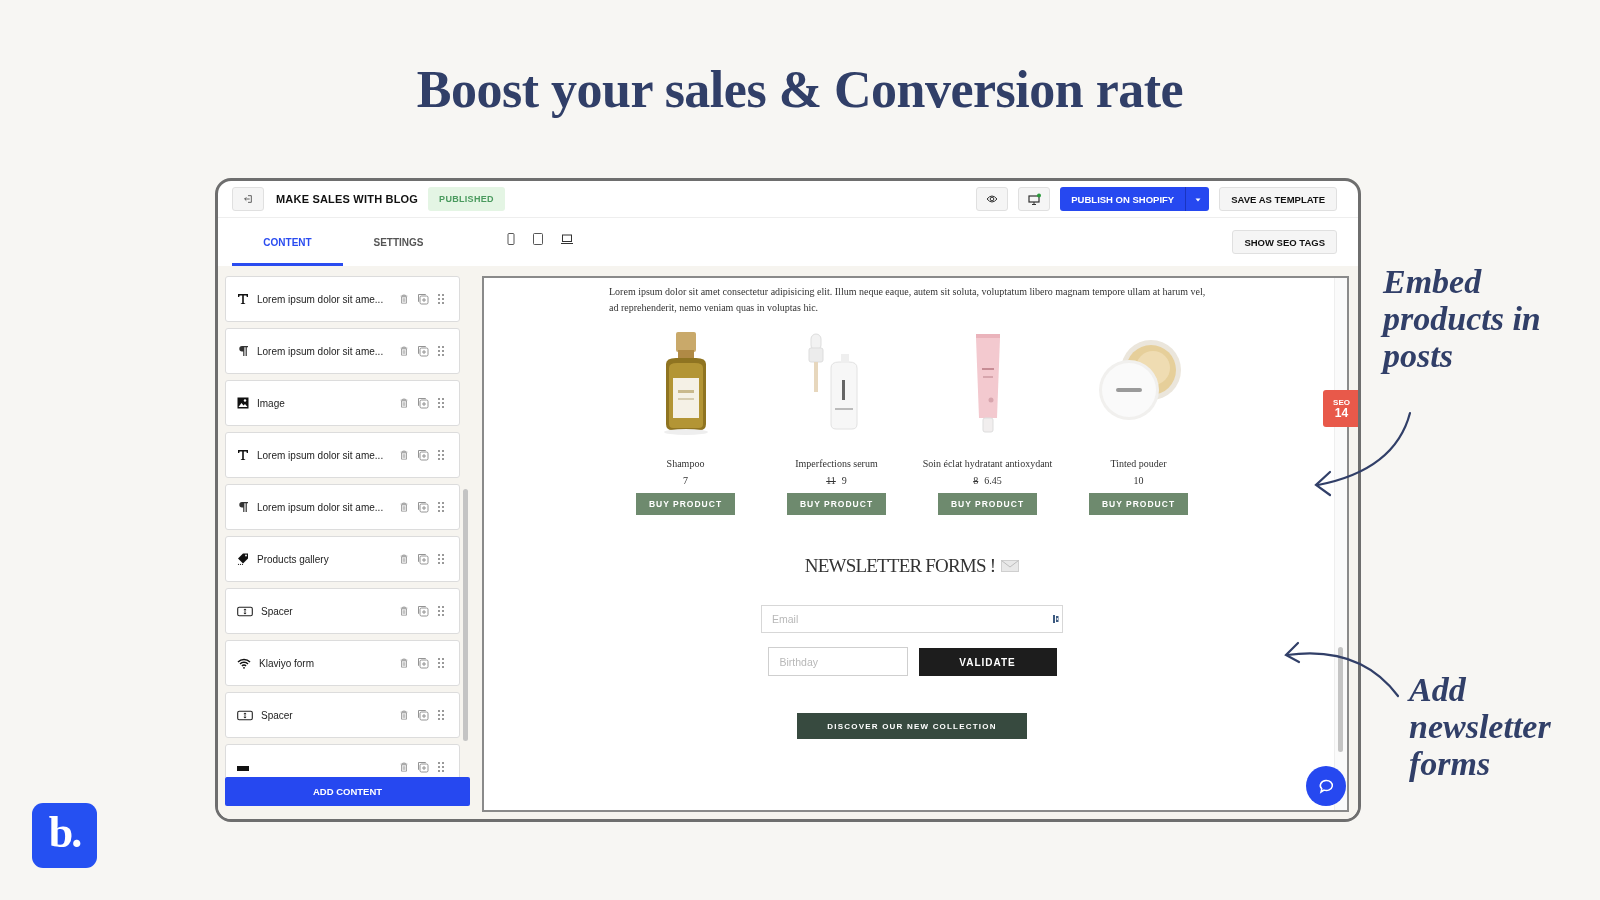  I want to click on eye-icon, so click(992, 199).